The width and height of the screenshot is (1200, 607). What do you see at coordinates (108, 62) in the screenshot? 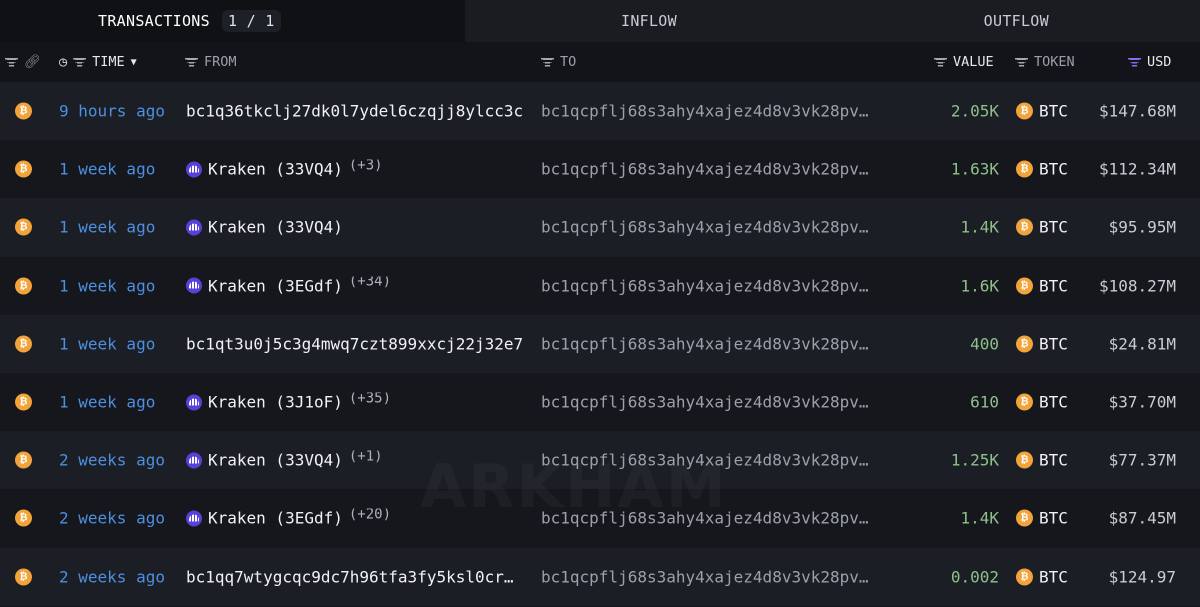
I see `column-time: TIME` at bounding box center [108, 62].